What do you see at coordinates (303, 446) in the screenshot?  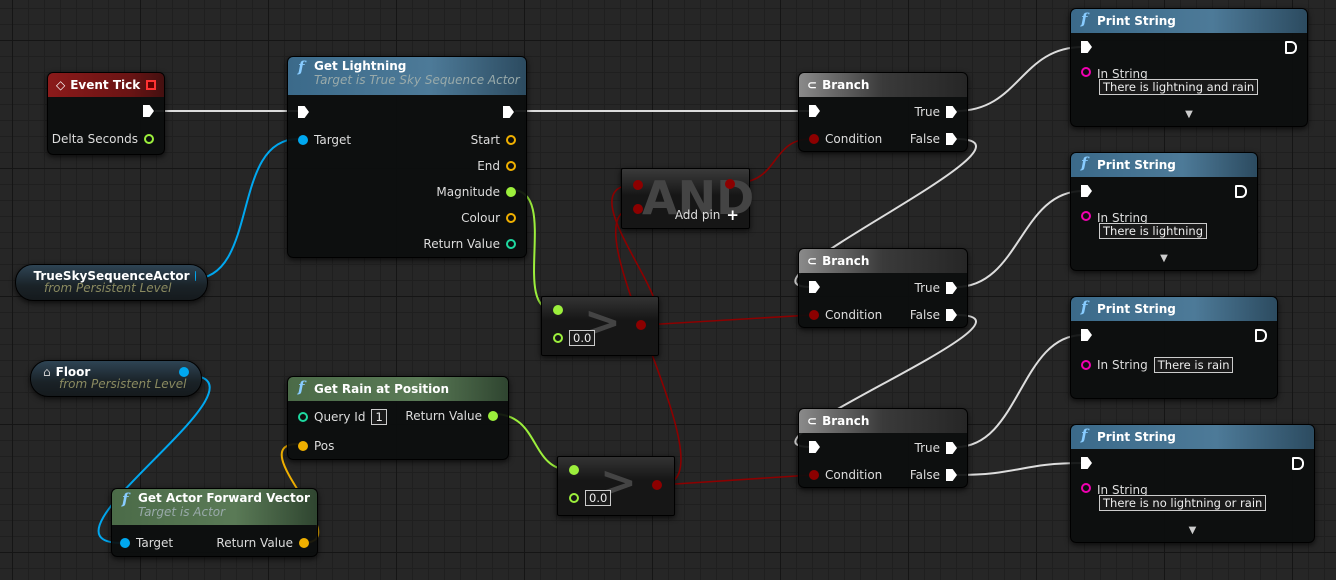 I see `pos-pin` at bounding box center [303, 446].